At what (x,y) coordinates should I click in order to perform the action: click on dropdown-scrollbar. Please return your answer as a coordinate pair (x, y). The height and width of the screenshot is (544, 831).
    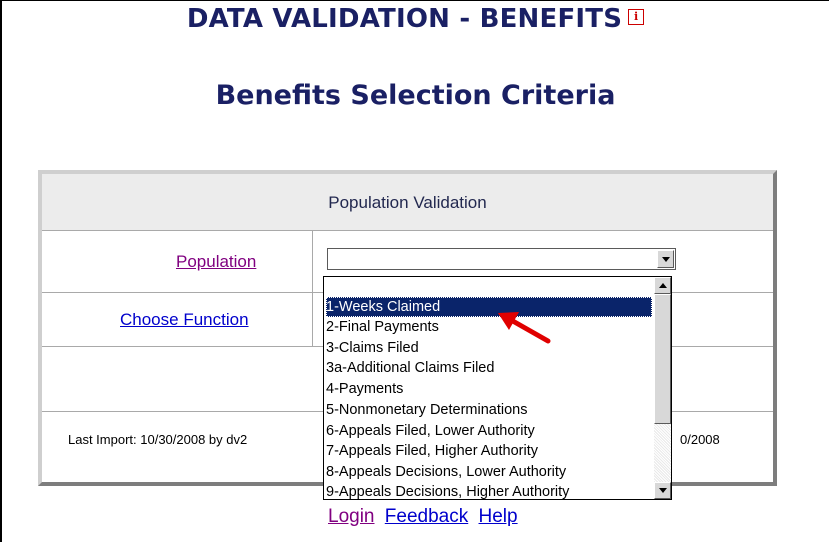
    Looking at the image, I should click on (662, 388).